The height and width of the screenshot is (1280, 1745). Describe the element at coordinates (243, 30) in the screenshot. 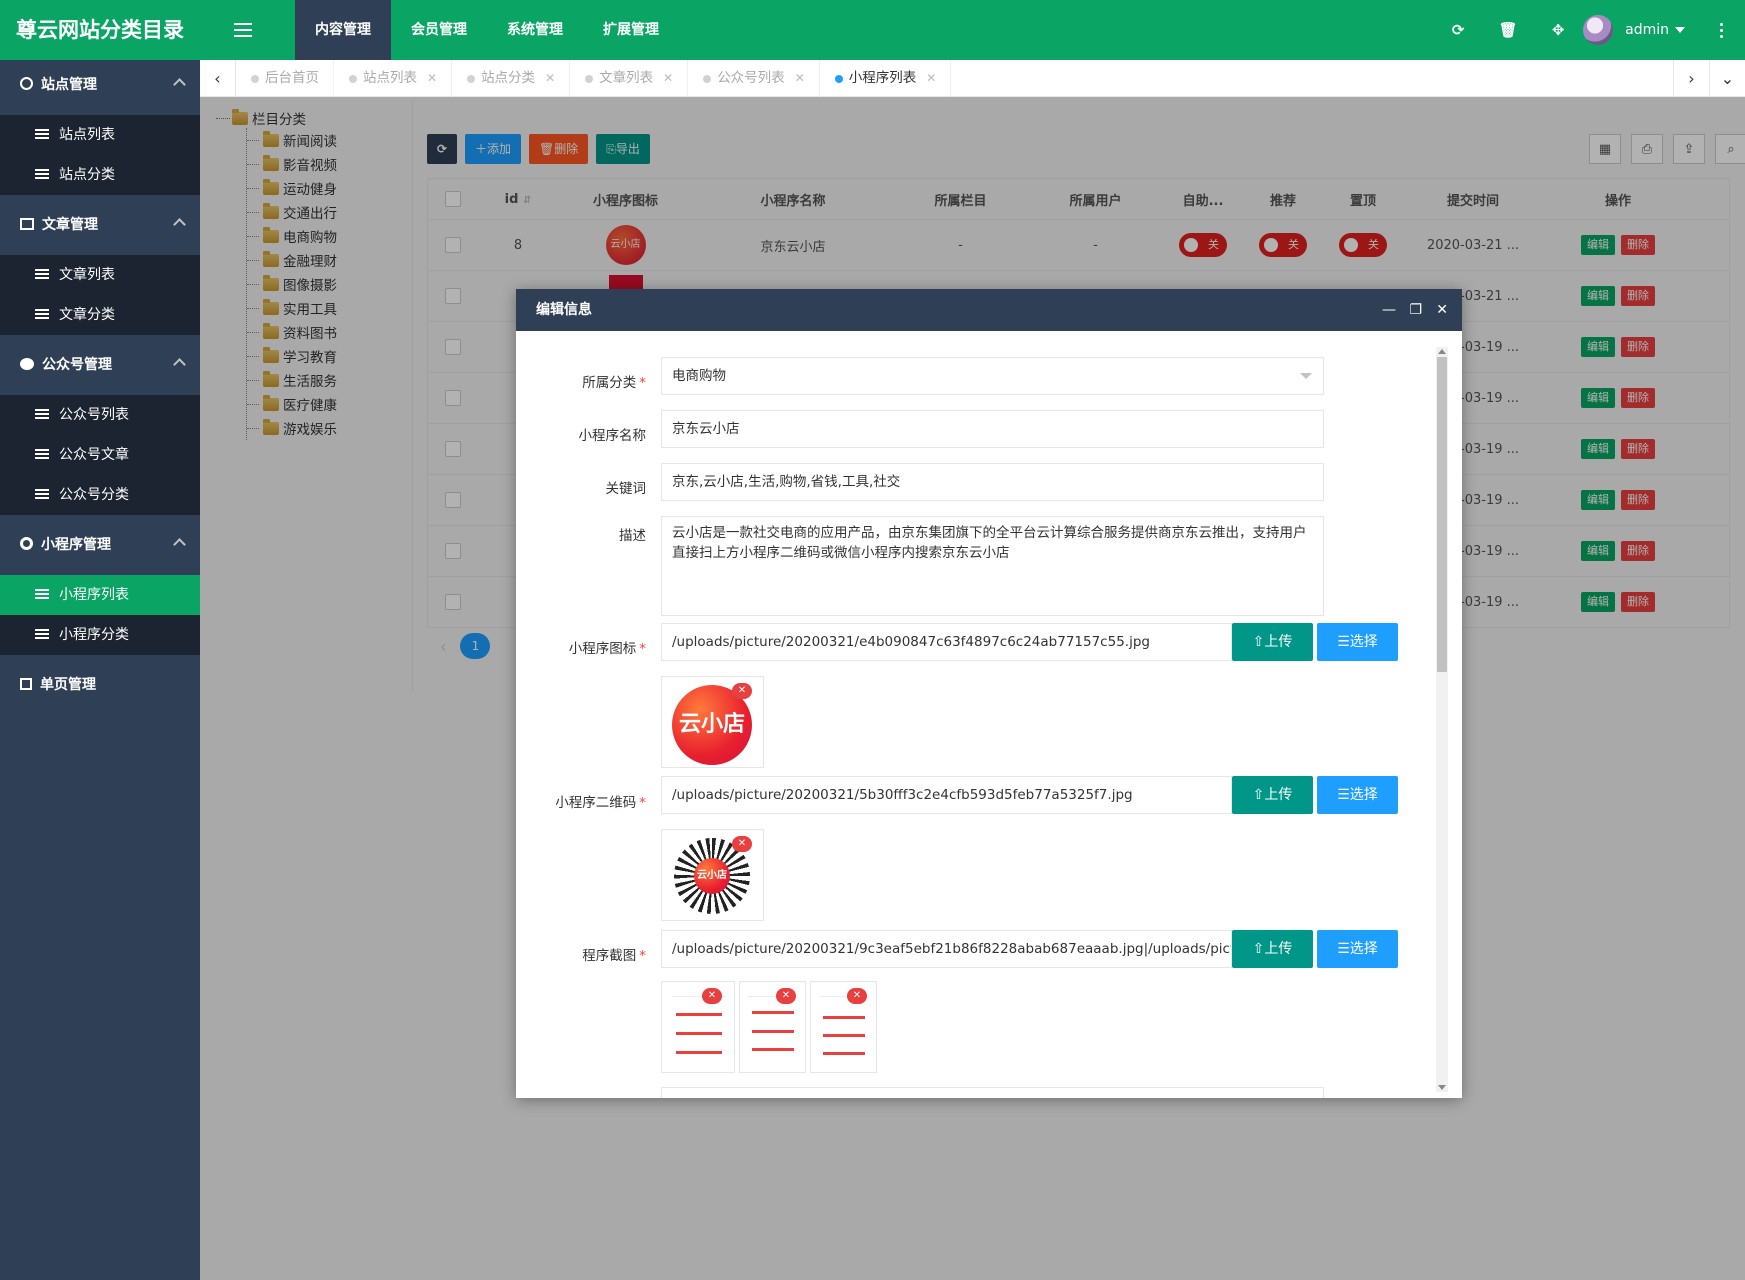

I see `menu-toggle-icon` at that location.